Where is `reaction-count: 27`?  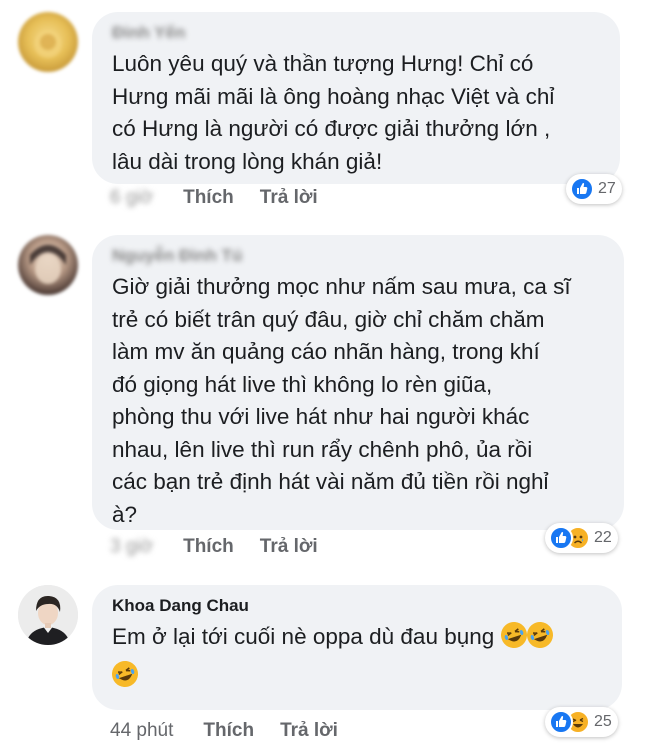 reaction-count: 27 is located at coordinates (607, 188).